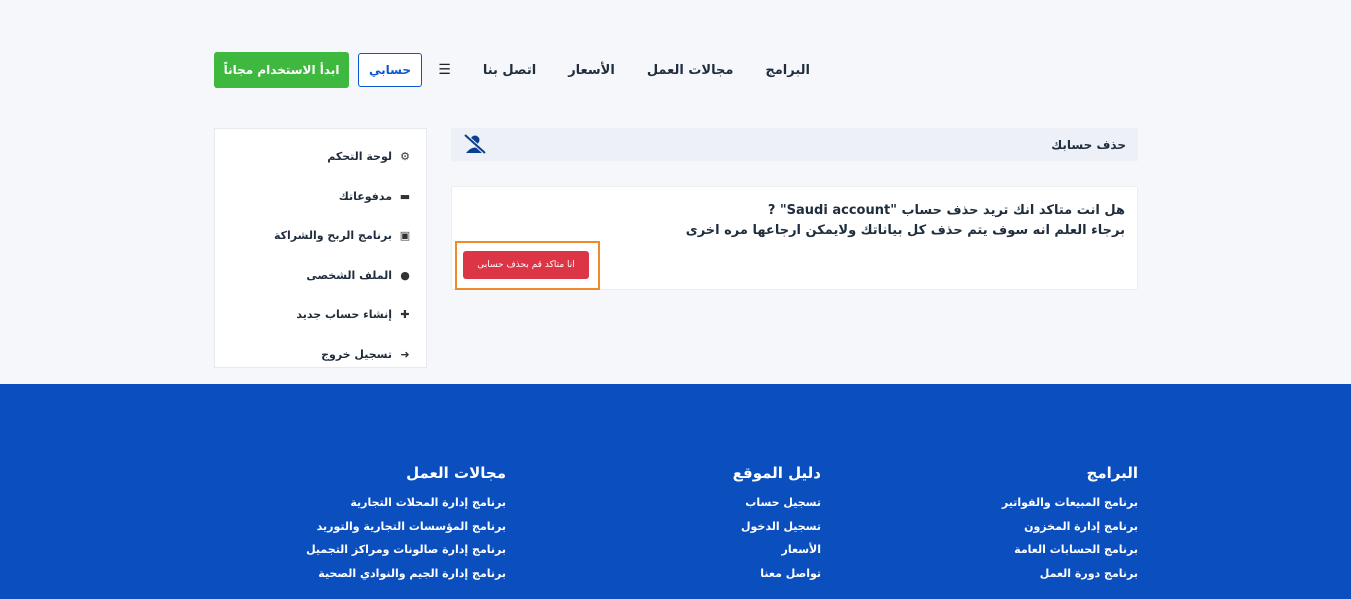 Image resolution: width=1351 pixels, height=599 pixels. Describe the element at coordinates (405, 354) in the screenshot. I see `sign-out-icon: ➜` at that location.